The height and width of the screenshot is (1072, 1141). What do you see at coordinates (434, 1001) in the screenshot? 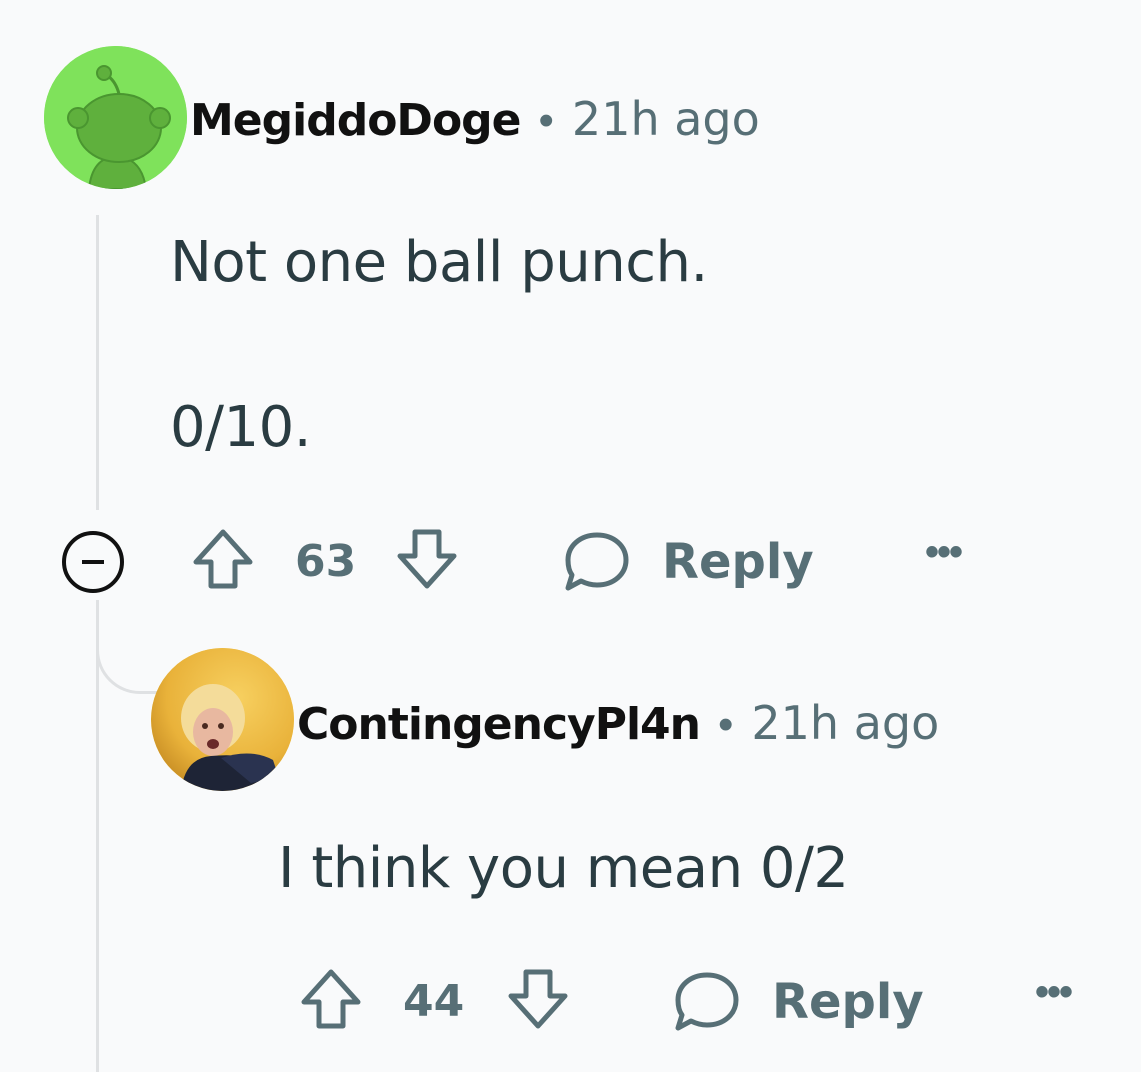
I see `vote-count: 44` at bounding box center [434, 1001].